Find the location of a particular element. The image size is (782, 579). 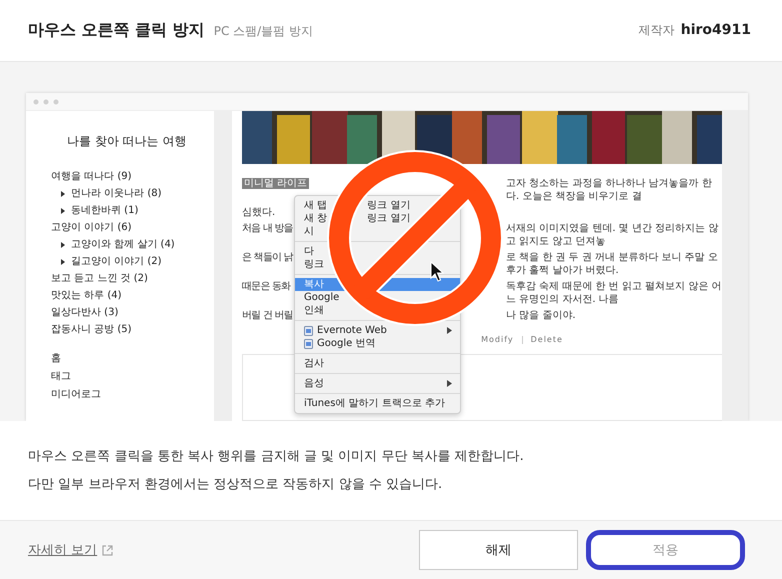

author-label: 제작자 is located at coordinates (656, 30).